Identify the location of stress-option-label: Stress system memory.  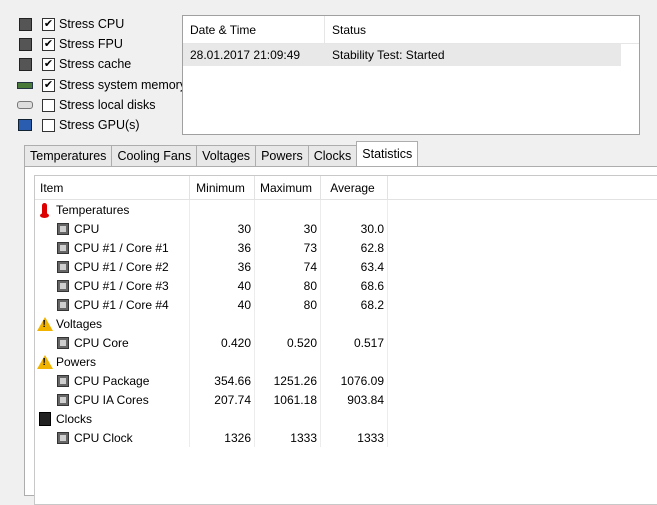
(123, 85).